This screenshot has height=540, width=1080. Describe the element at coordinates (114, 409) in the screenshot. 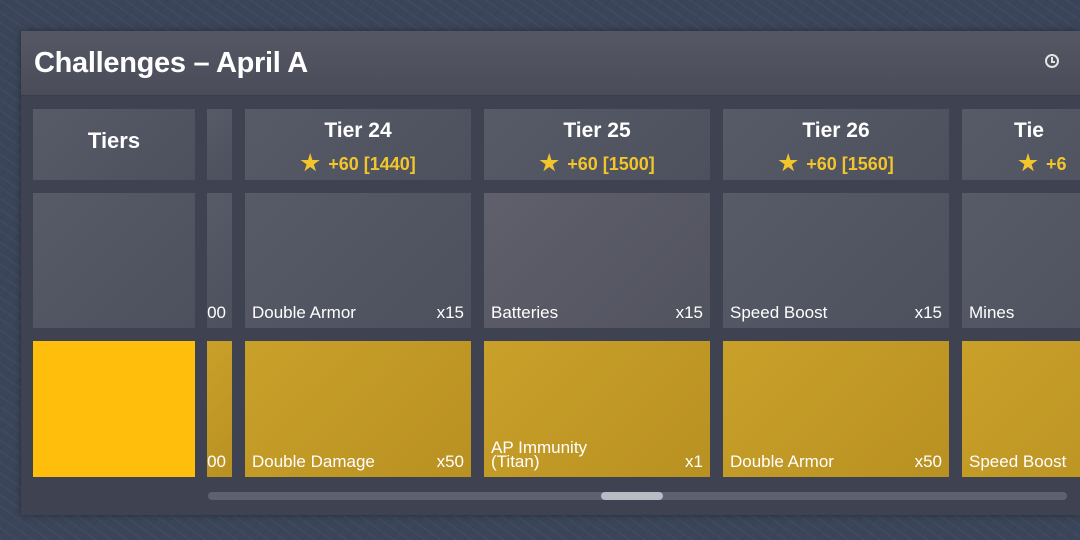

I see `premium-track-label-cell` at that location.